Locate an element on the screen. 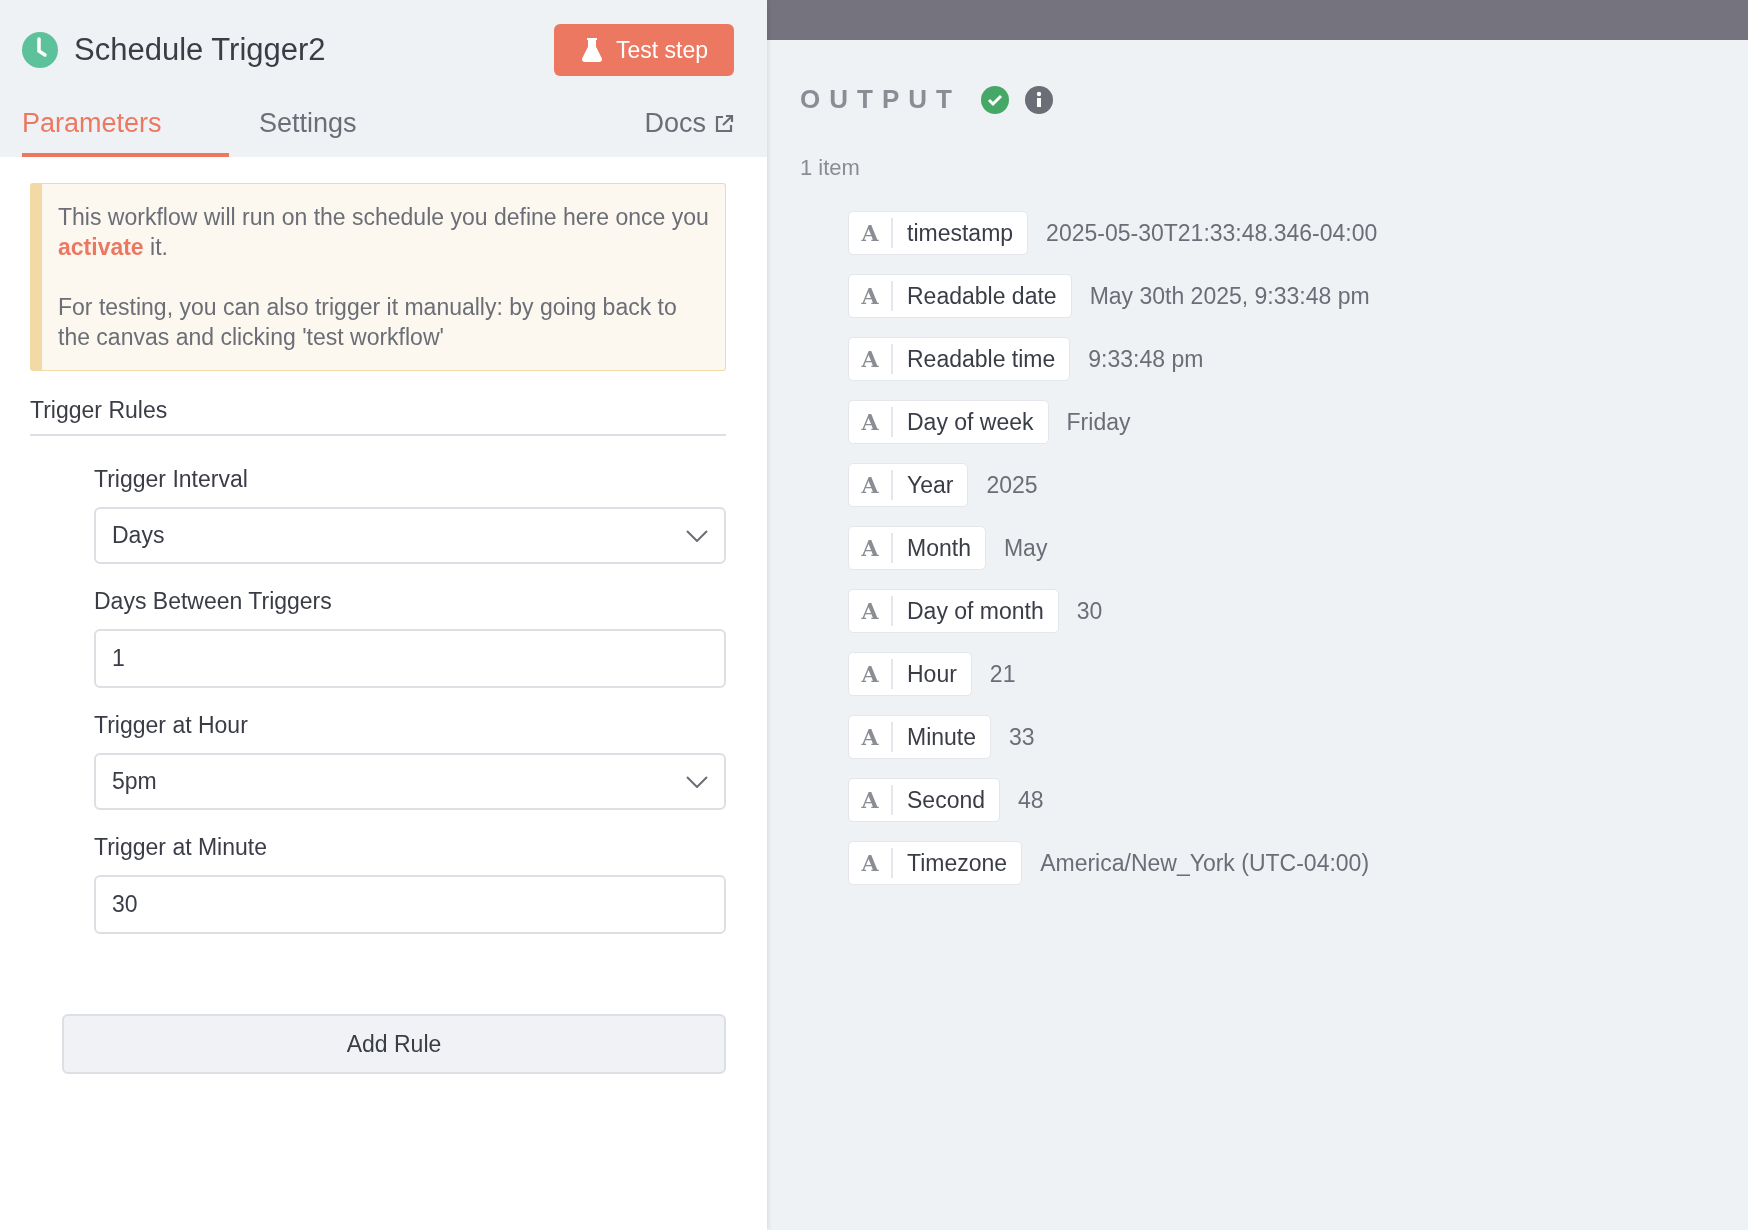  input-field: 1 is located at coordinates (410, 658).